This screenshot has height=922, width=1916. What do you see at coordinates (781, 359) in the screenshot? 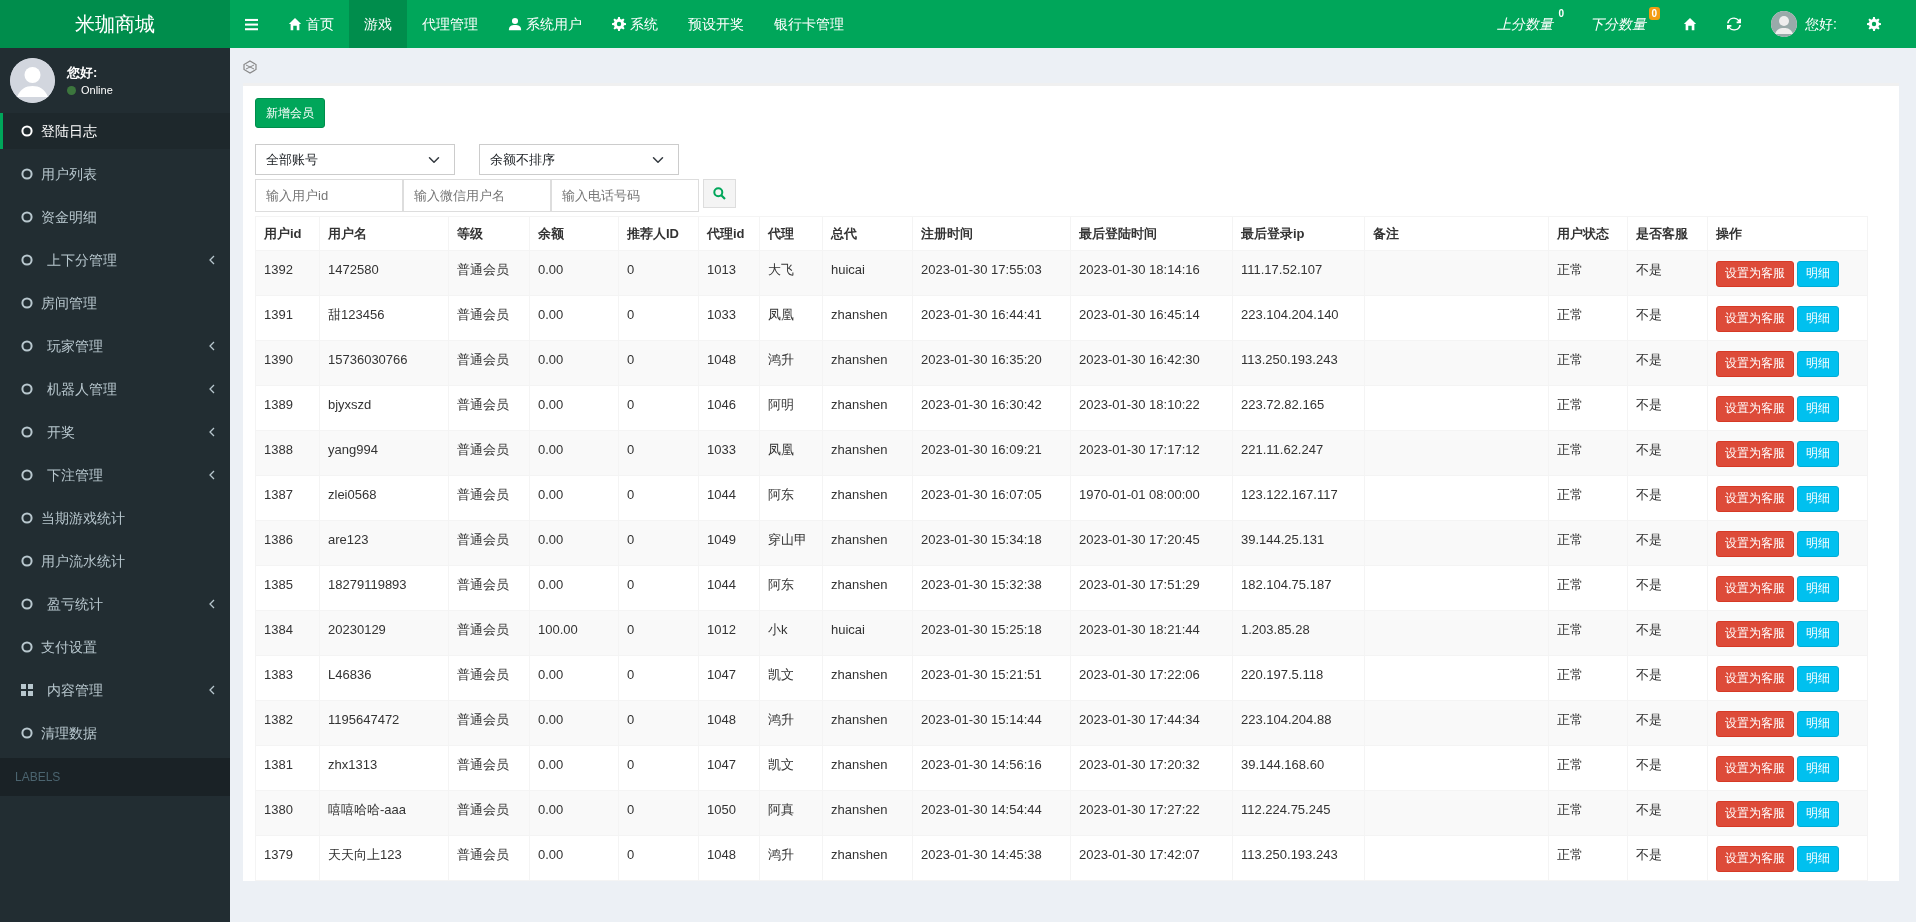
I see `table-cell: 鸿升` at bounding box center [781, 359].